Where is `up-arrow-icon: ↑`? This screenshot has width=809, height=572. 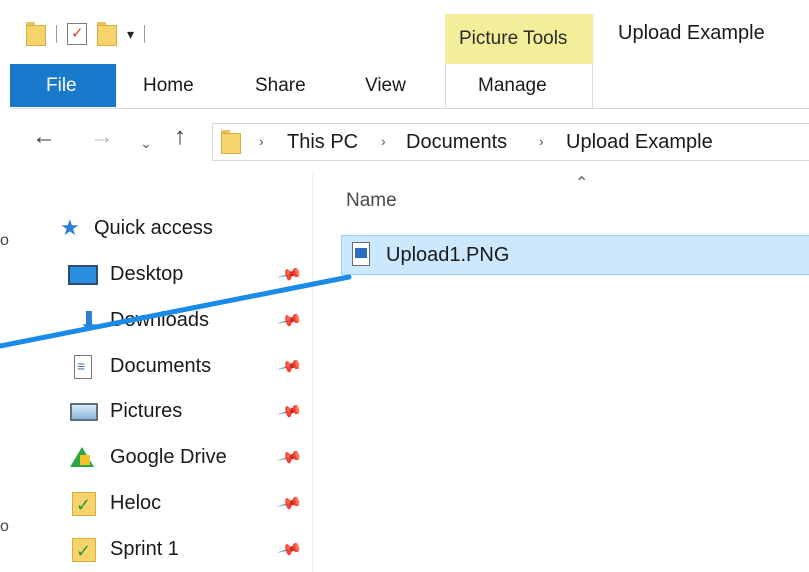 up-arrow-icon: ↑ is located at coordinates (180, 137).